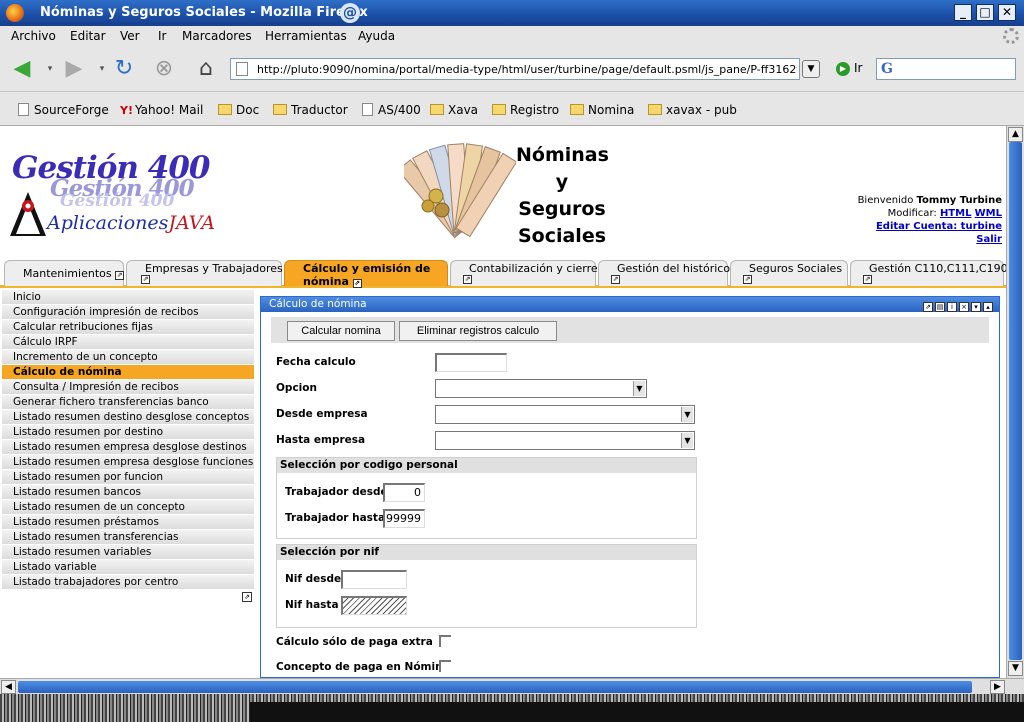 Image resolution: width=1024 pixels, height=722 pixels. I want to click on menu-herramientas: Herramientas, so click(306, 36).